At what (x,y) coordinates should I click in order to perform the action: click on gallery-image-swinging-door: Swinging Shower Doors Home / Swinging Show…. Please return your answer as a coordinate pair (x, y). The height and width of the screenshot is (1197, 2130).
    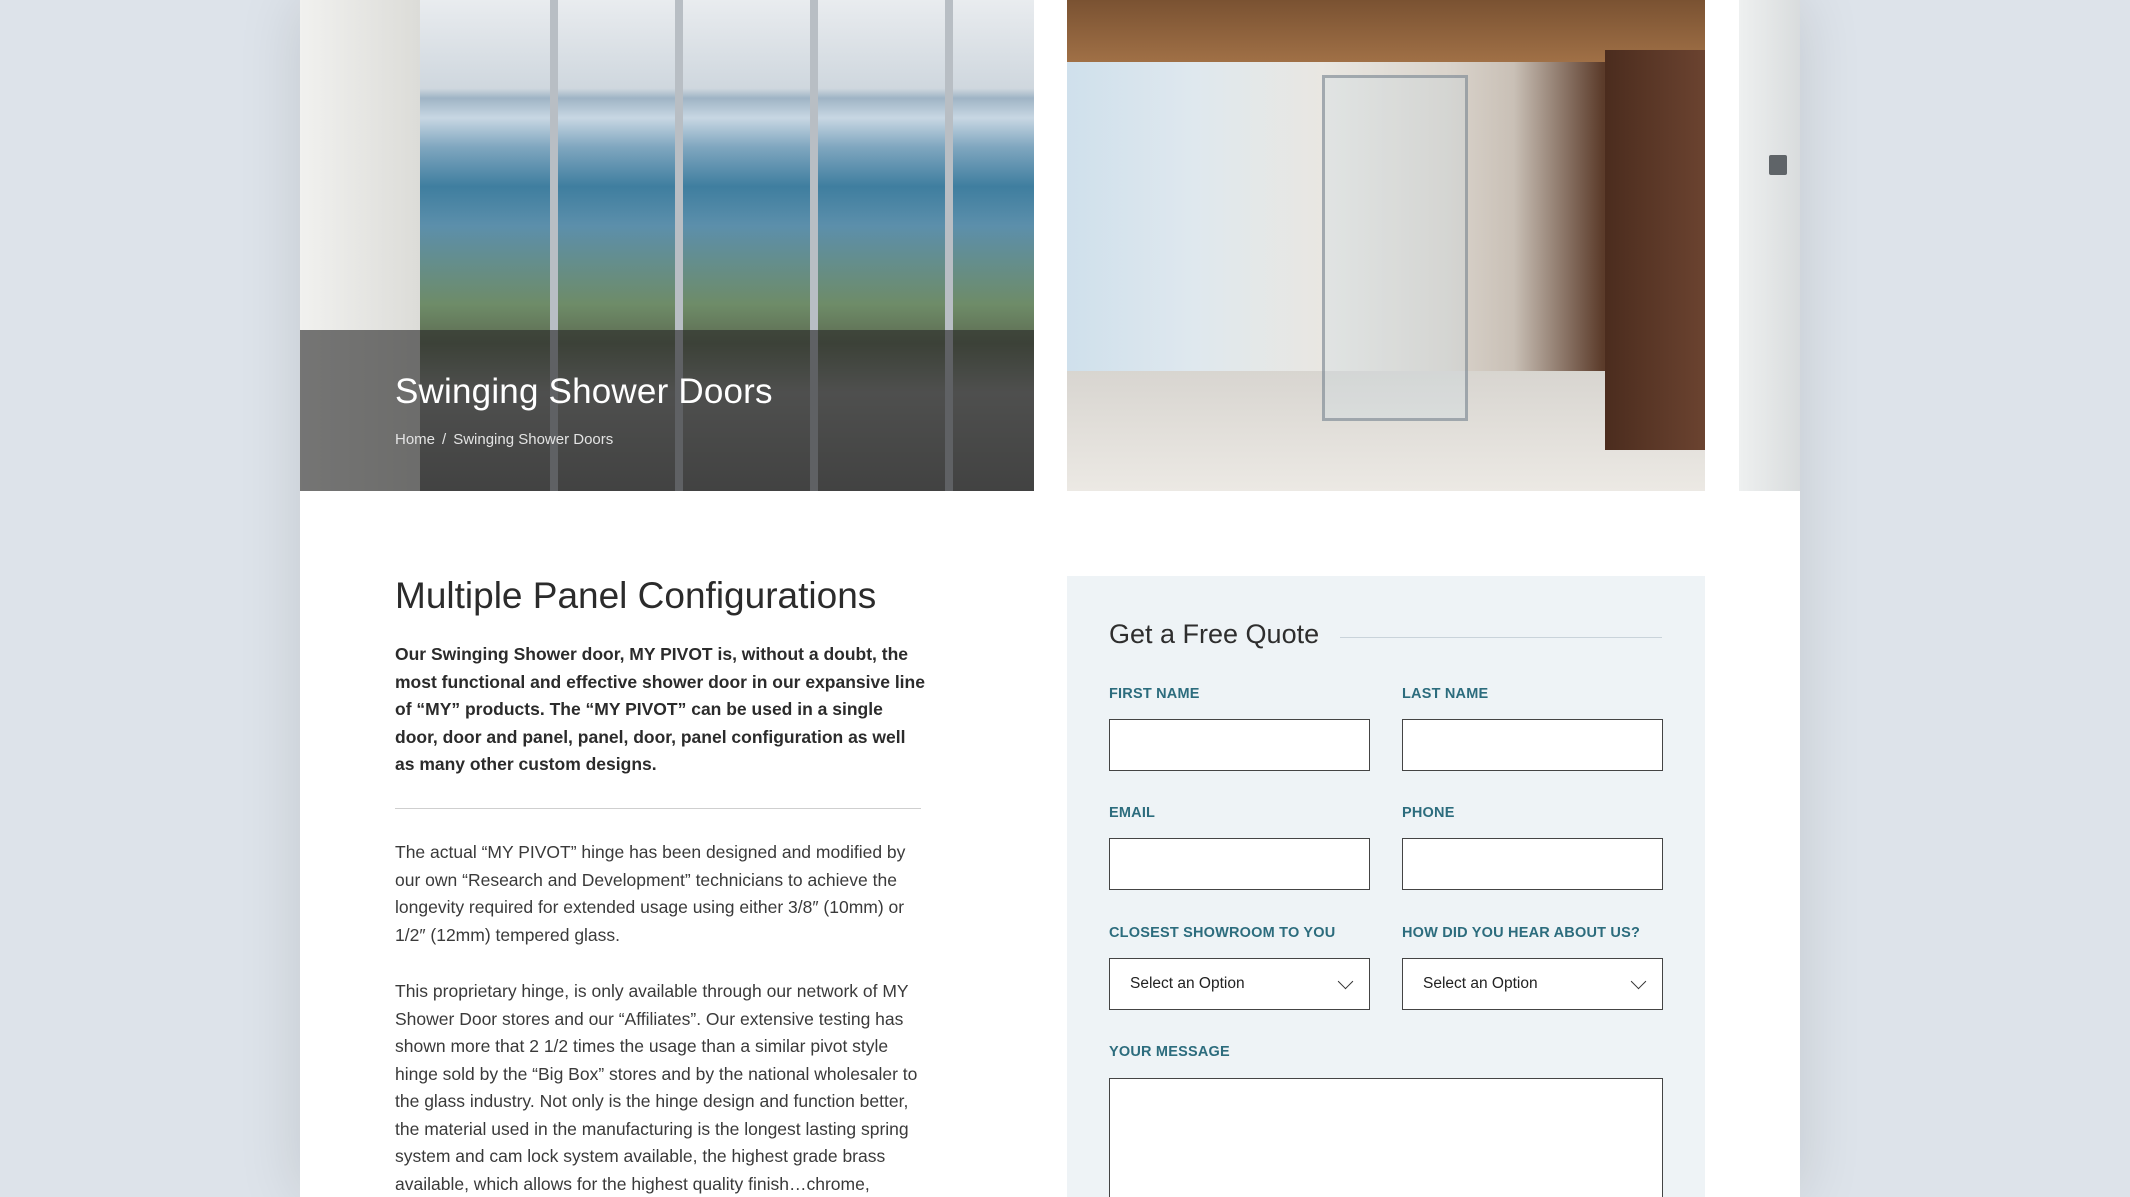
    Looking at the image, I should click on (667, 245).